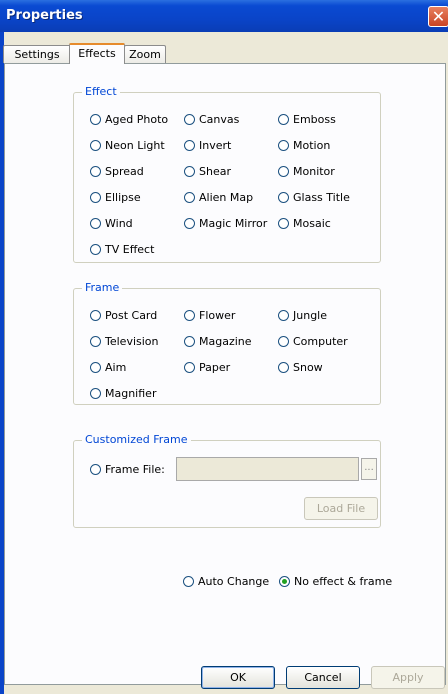 The height and width of the screenshot is (694, 448). Describe the element at coordinates (320, 341) in the screenshot. I see `radio-label: Computer` at that location.